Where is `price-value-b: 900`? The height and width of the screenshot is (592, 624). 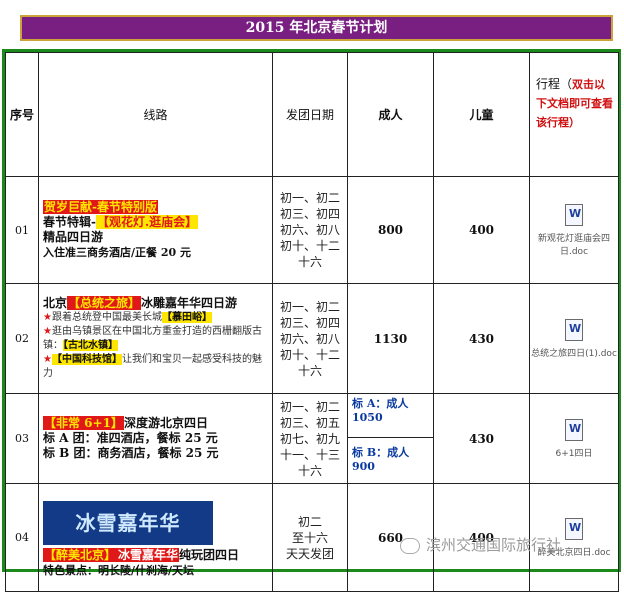 price-value-b: 900 is located at coordinates (363, 466).